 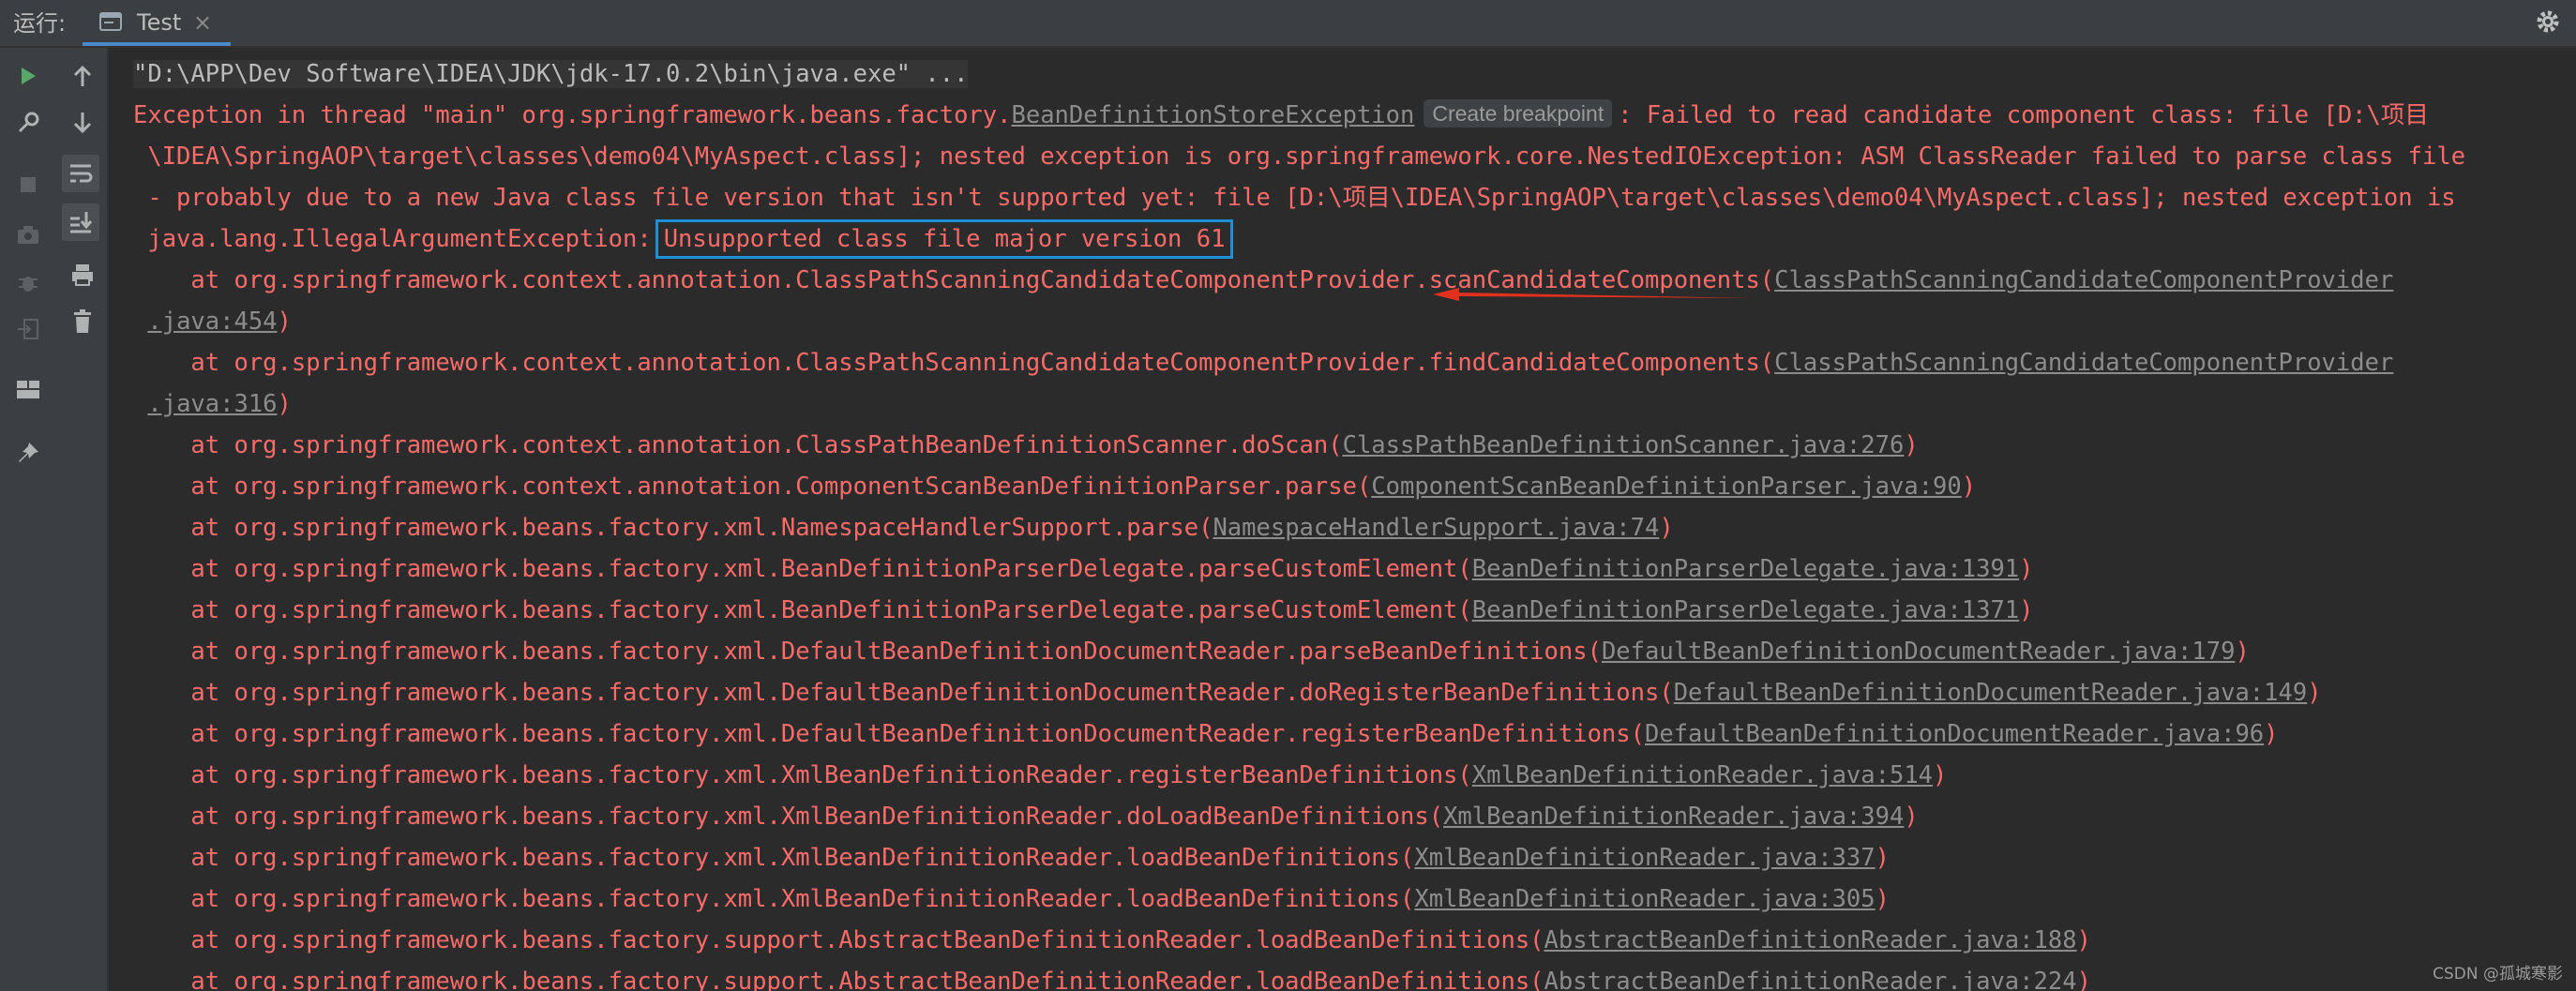 What do you see at coordinates (28, 123) in the screenshot?
I see `wrench-icon` at bounding box center [28, 123].